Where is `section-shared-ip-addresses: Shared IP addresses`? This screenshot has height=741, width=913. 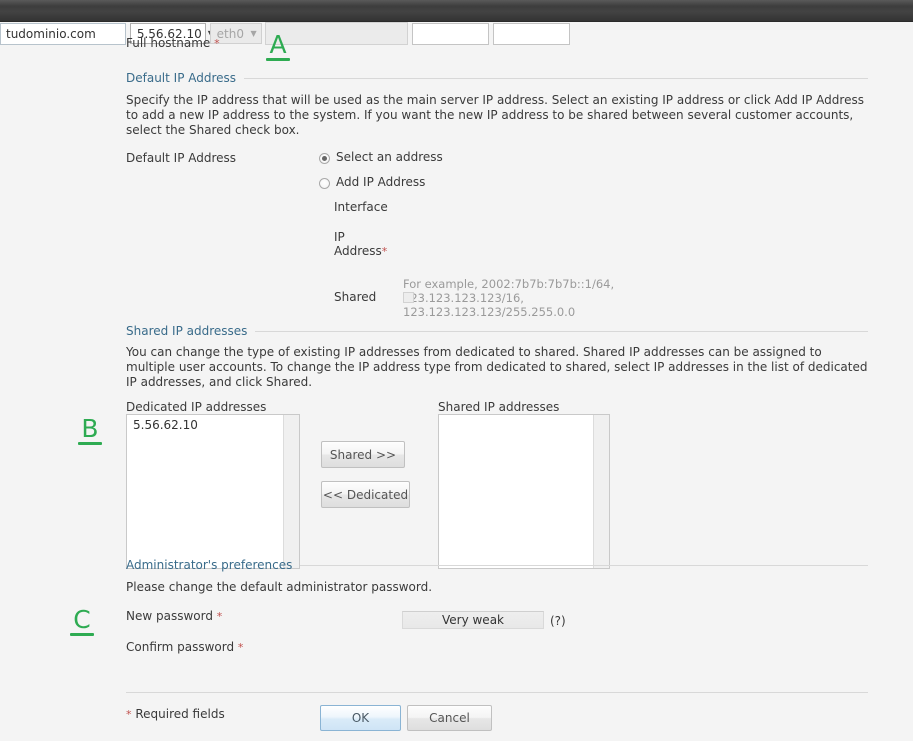
section-shared-ip-addresses: Shared IP addresses is located at coordinates (497, 331).